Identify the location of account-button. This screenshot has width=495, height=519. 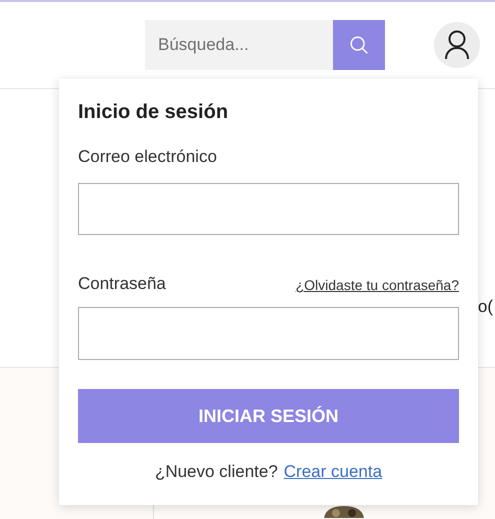
(457, 45).